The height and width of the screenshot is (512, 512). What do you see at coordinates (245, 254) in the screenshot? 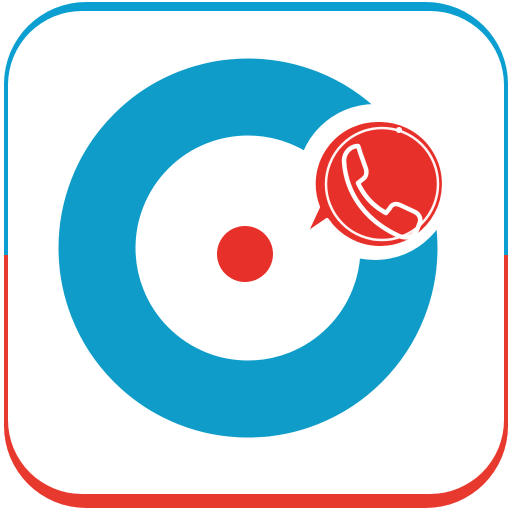
I see `center-dot-icon` at bounding box center [245, 254].